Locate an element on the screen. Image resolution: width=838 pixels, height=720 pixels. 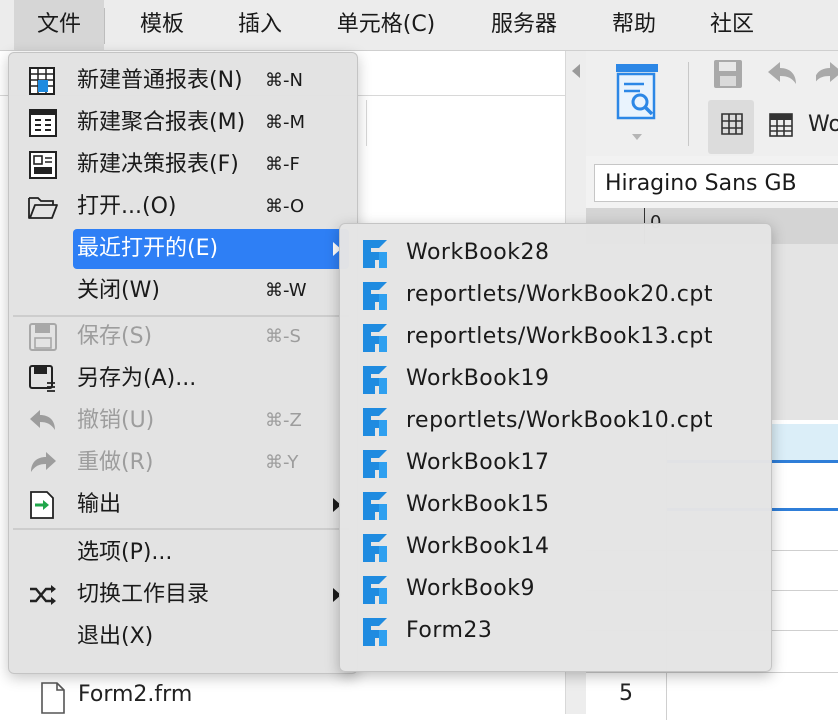
pane-divider-vertical is located at coordinates (366, 123).